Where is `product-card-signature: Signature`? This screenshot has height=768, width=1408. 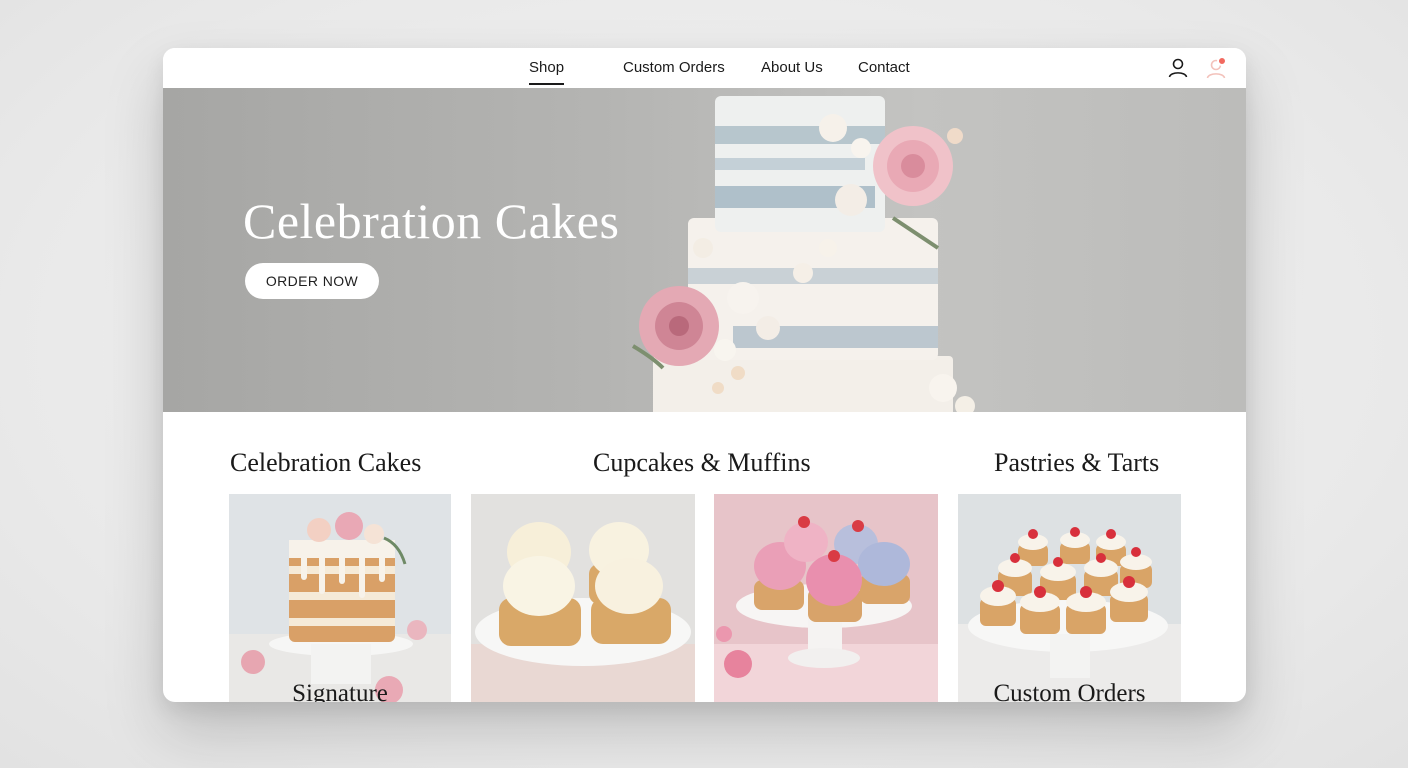
product-card-signature: Signature is located at coordinates (340, 598).